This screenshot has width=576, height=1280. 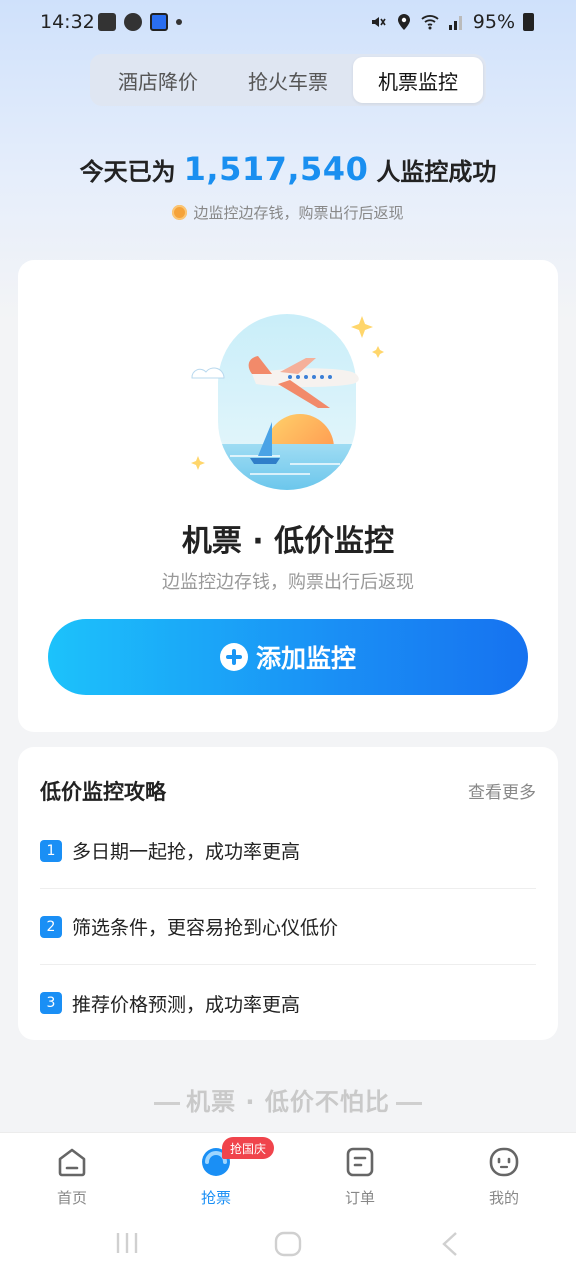 I want to click on banner-title-text: 机票 · 低价不怕比, so click(x=288, y=1102).